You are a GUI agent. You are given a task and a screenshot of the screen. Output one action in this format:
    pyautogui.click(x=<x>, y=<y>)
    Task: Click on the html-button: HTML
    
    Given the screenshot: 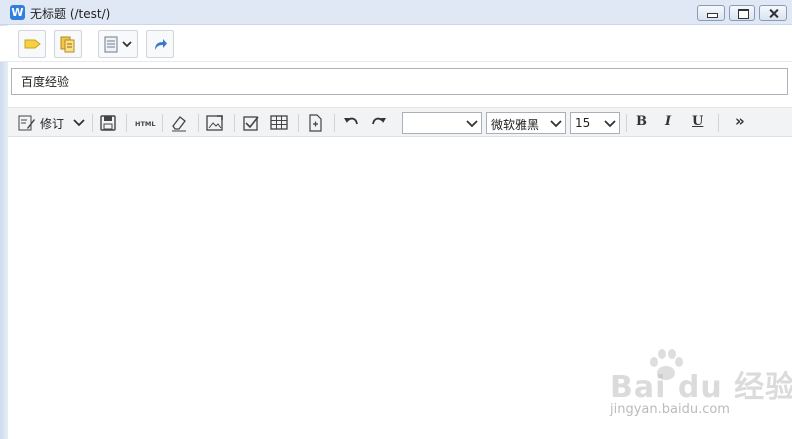 What is the action you would take?
    pyautogui.click(x=145, y=123)
    